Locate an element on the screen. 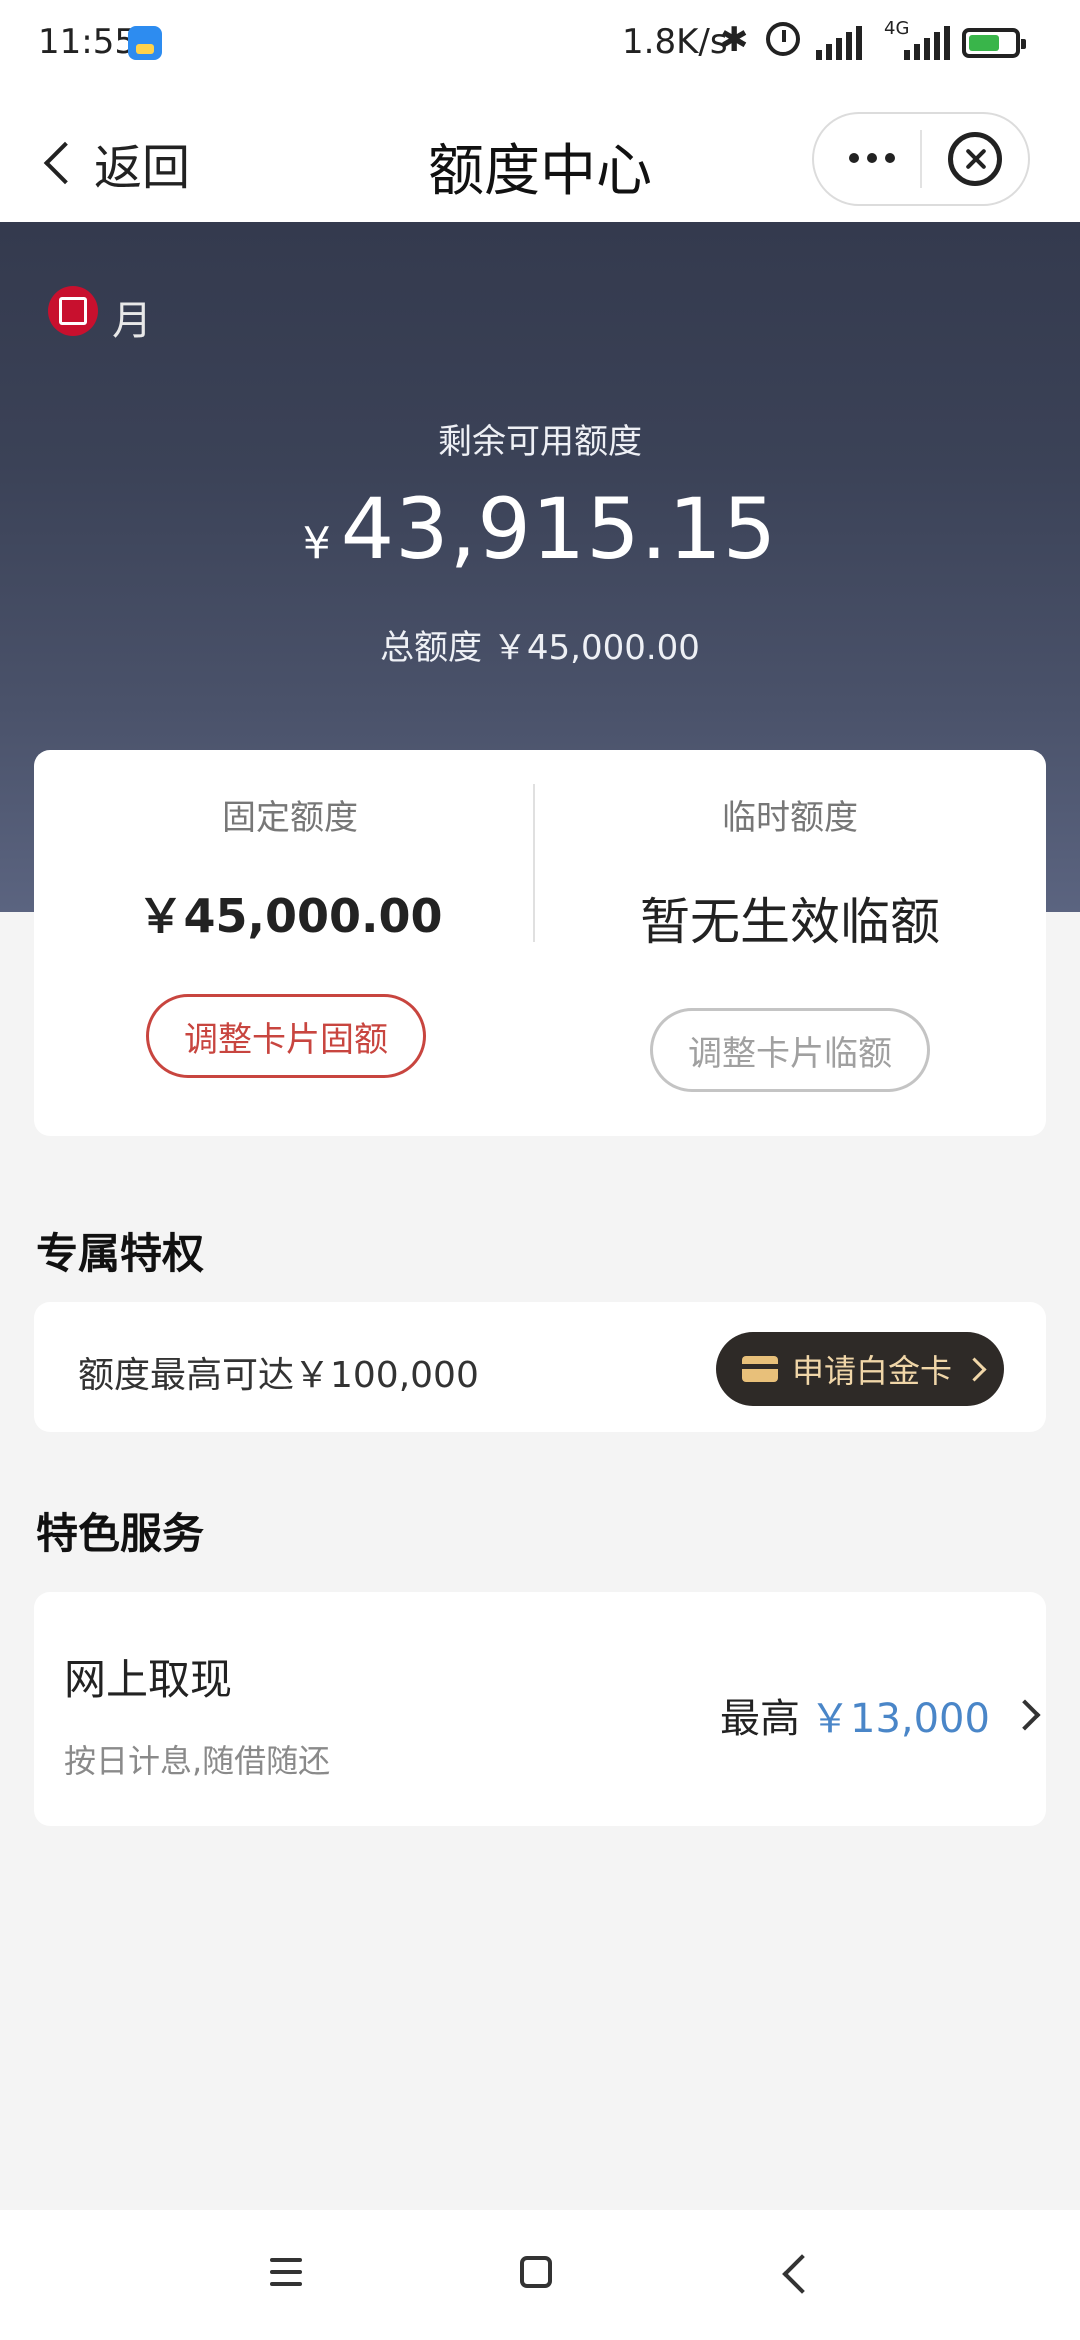 This screenshot has width=1080, height=2340. service-max-value: ￥13,000 is located at coordinates (900, 1719).